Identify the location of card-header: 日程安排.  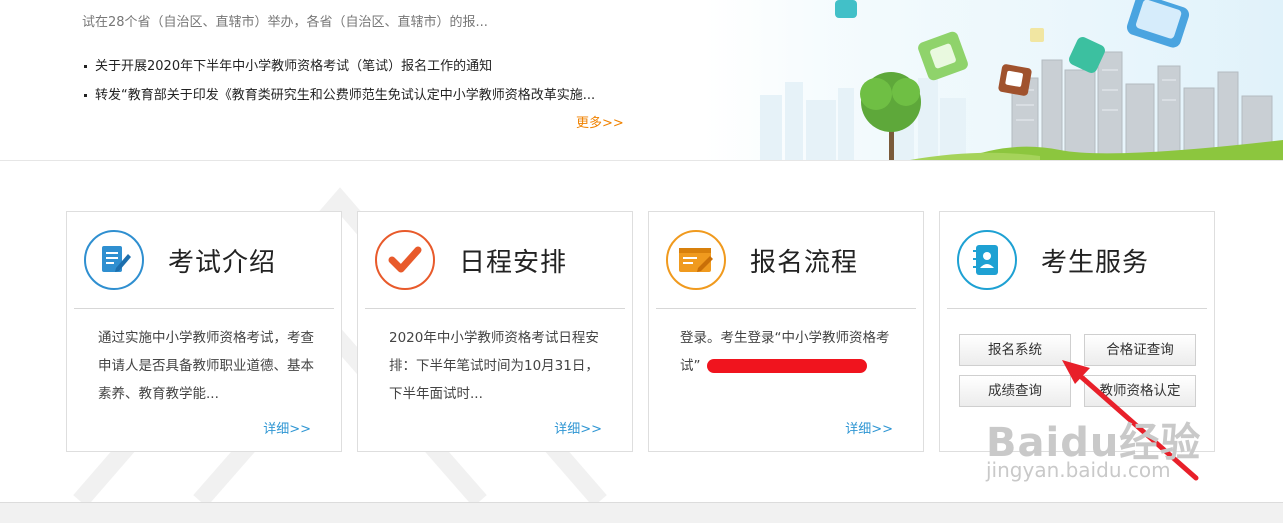
(495, 260).